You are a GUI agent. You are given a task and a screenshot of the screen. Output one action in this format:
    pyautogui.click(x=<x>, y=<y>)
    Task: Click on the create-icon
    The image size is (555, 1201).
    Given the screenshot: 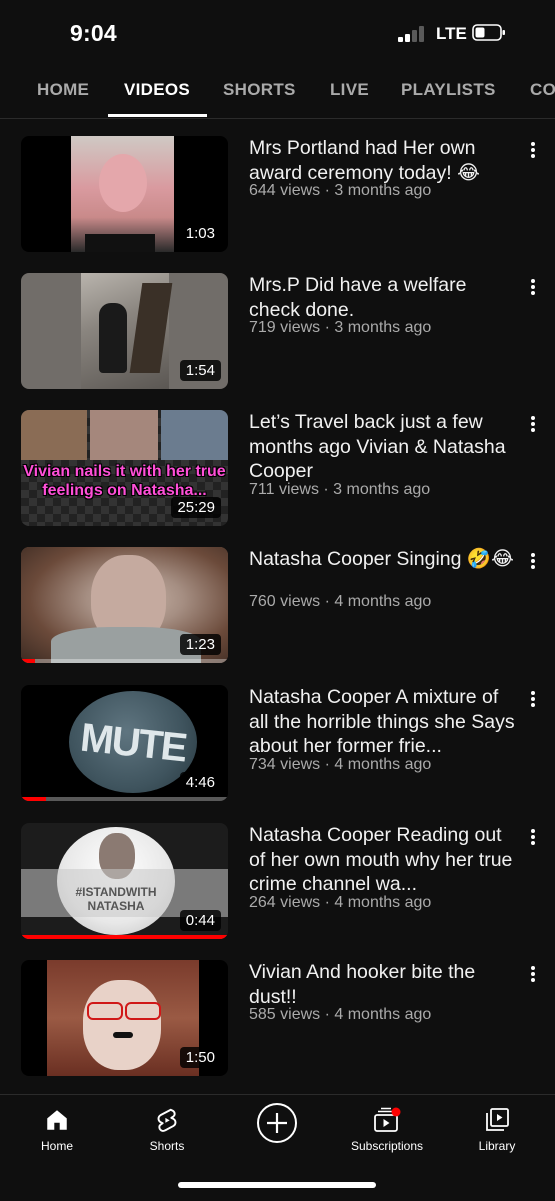 What is the action you would take?
    pyautogui.click(x=277, y=1123)
    